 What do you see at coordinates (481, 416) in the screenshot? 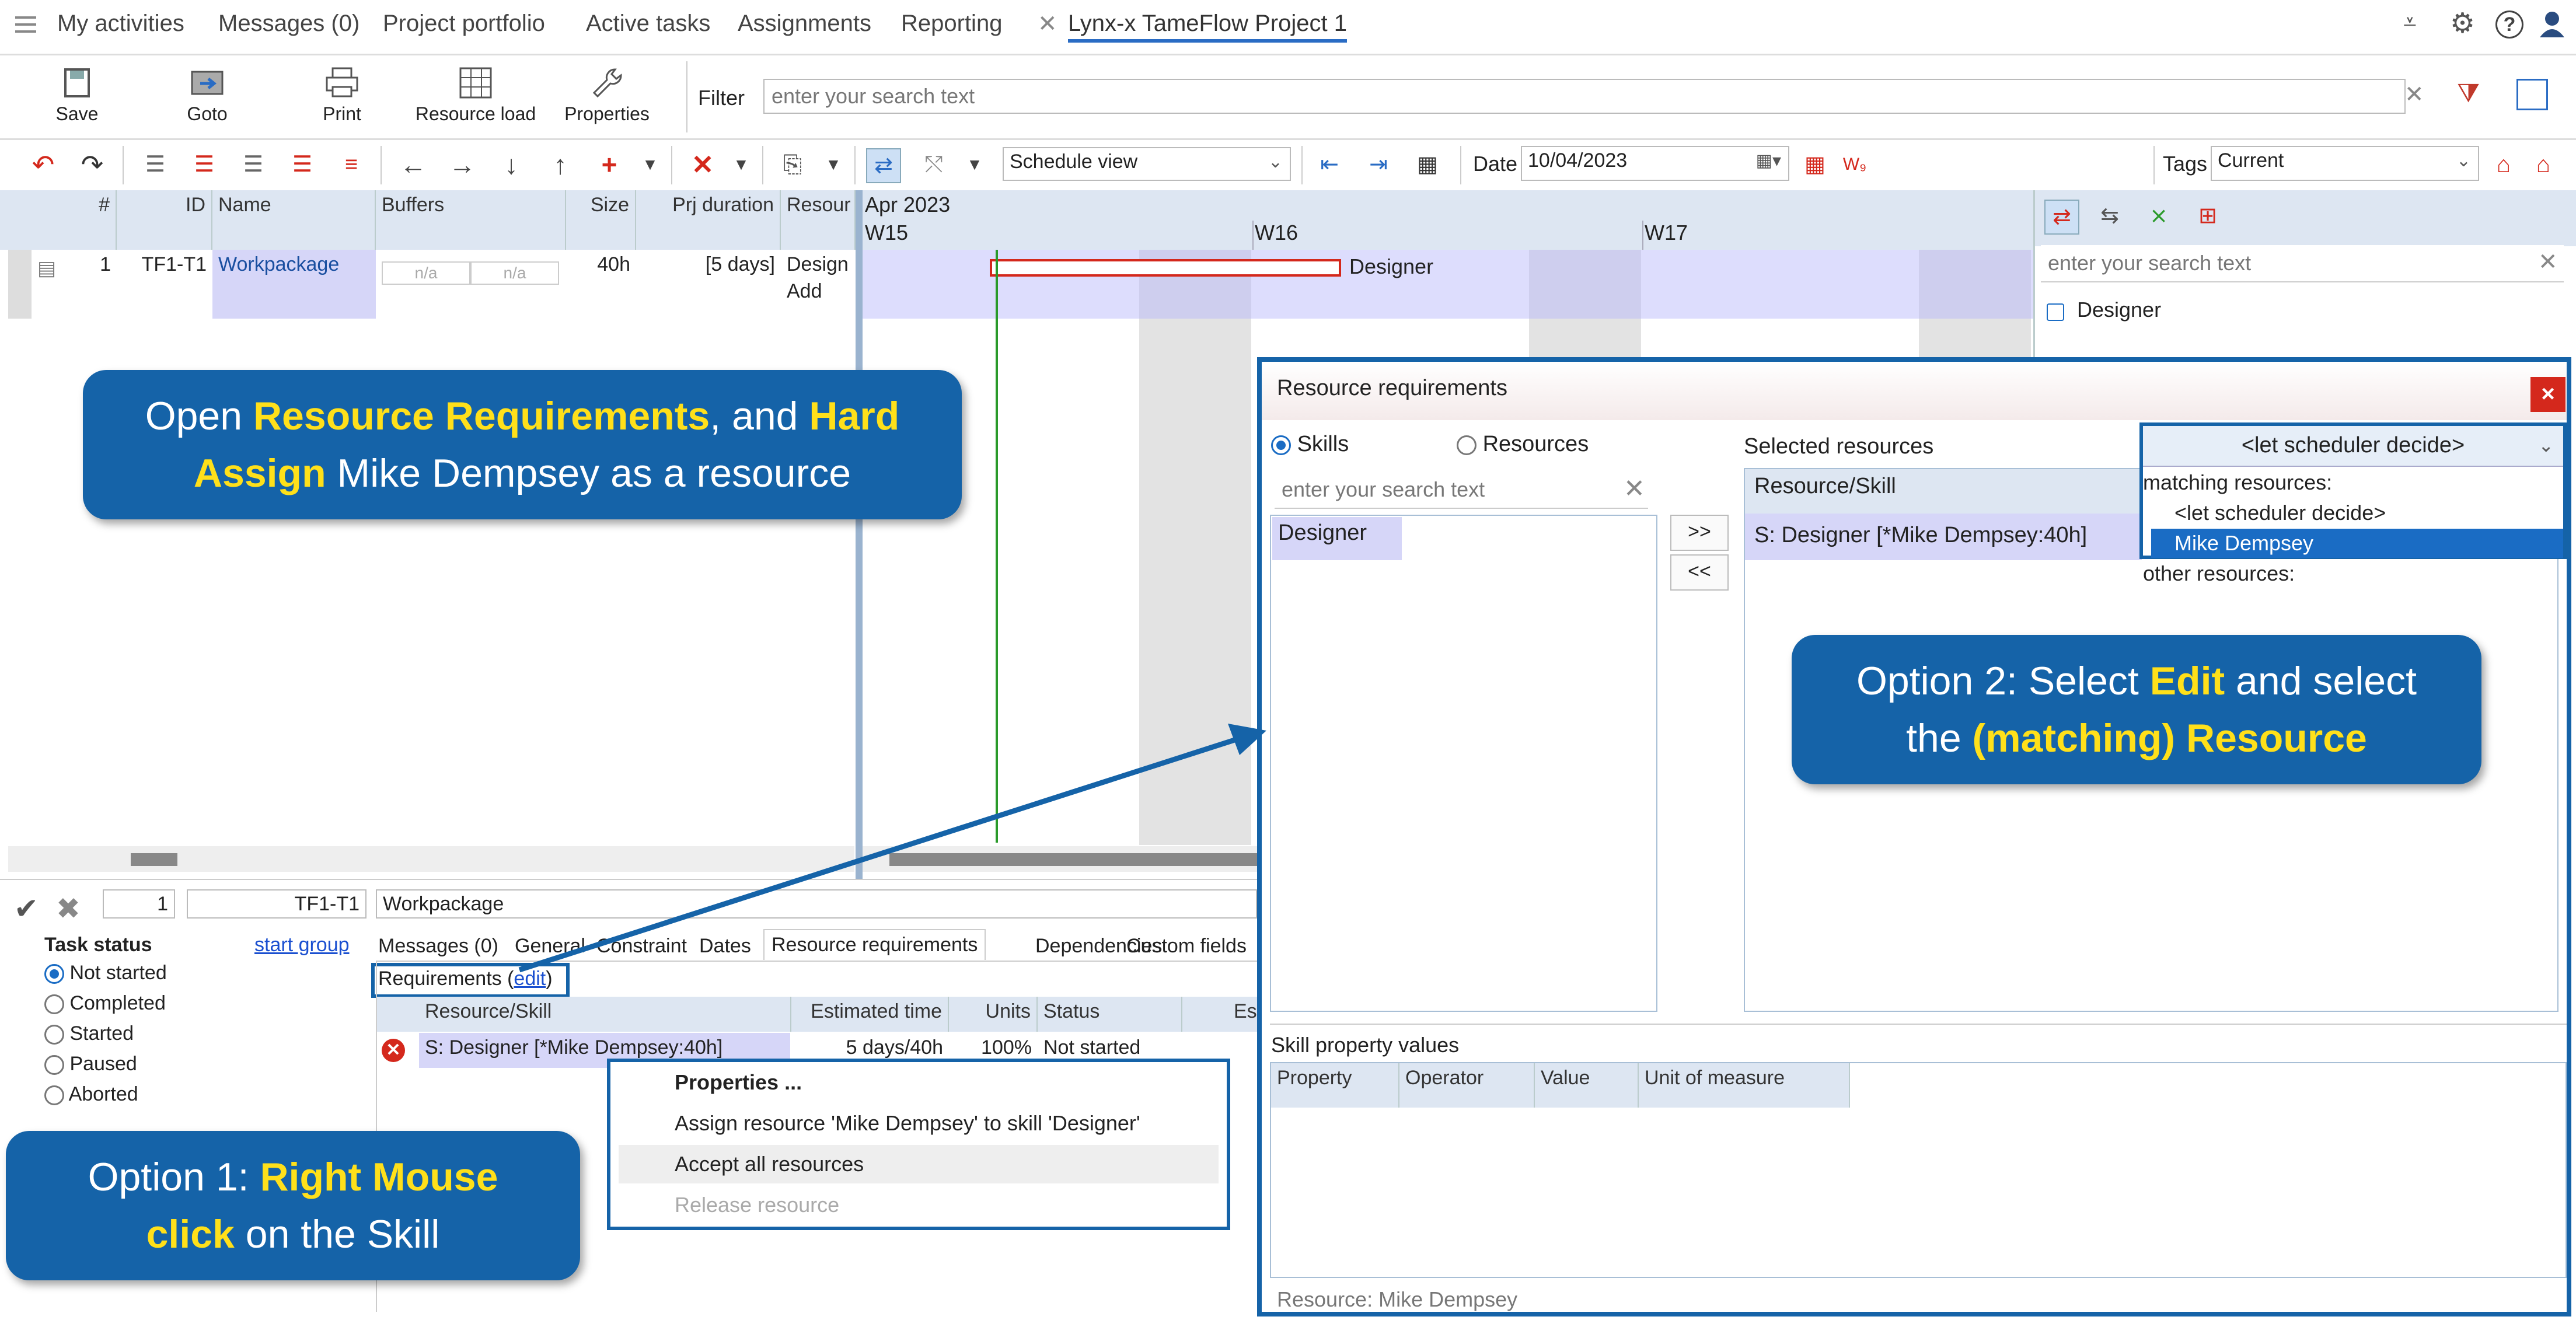
I see `callout-highlight: Resource Requirements` at bounding box center [481, 416].